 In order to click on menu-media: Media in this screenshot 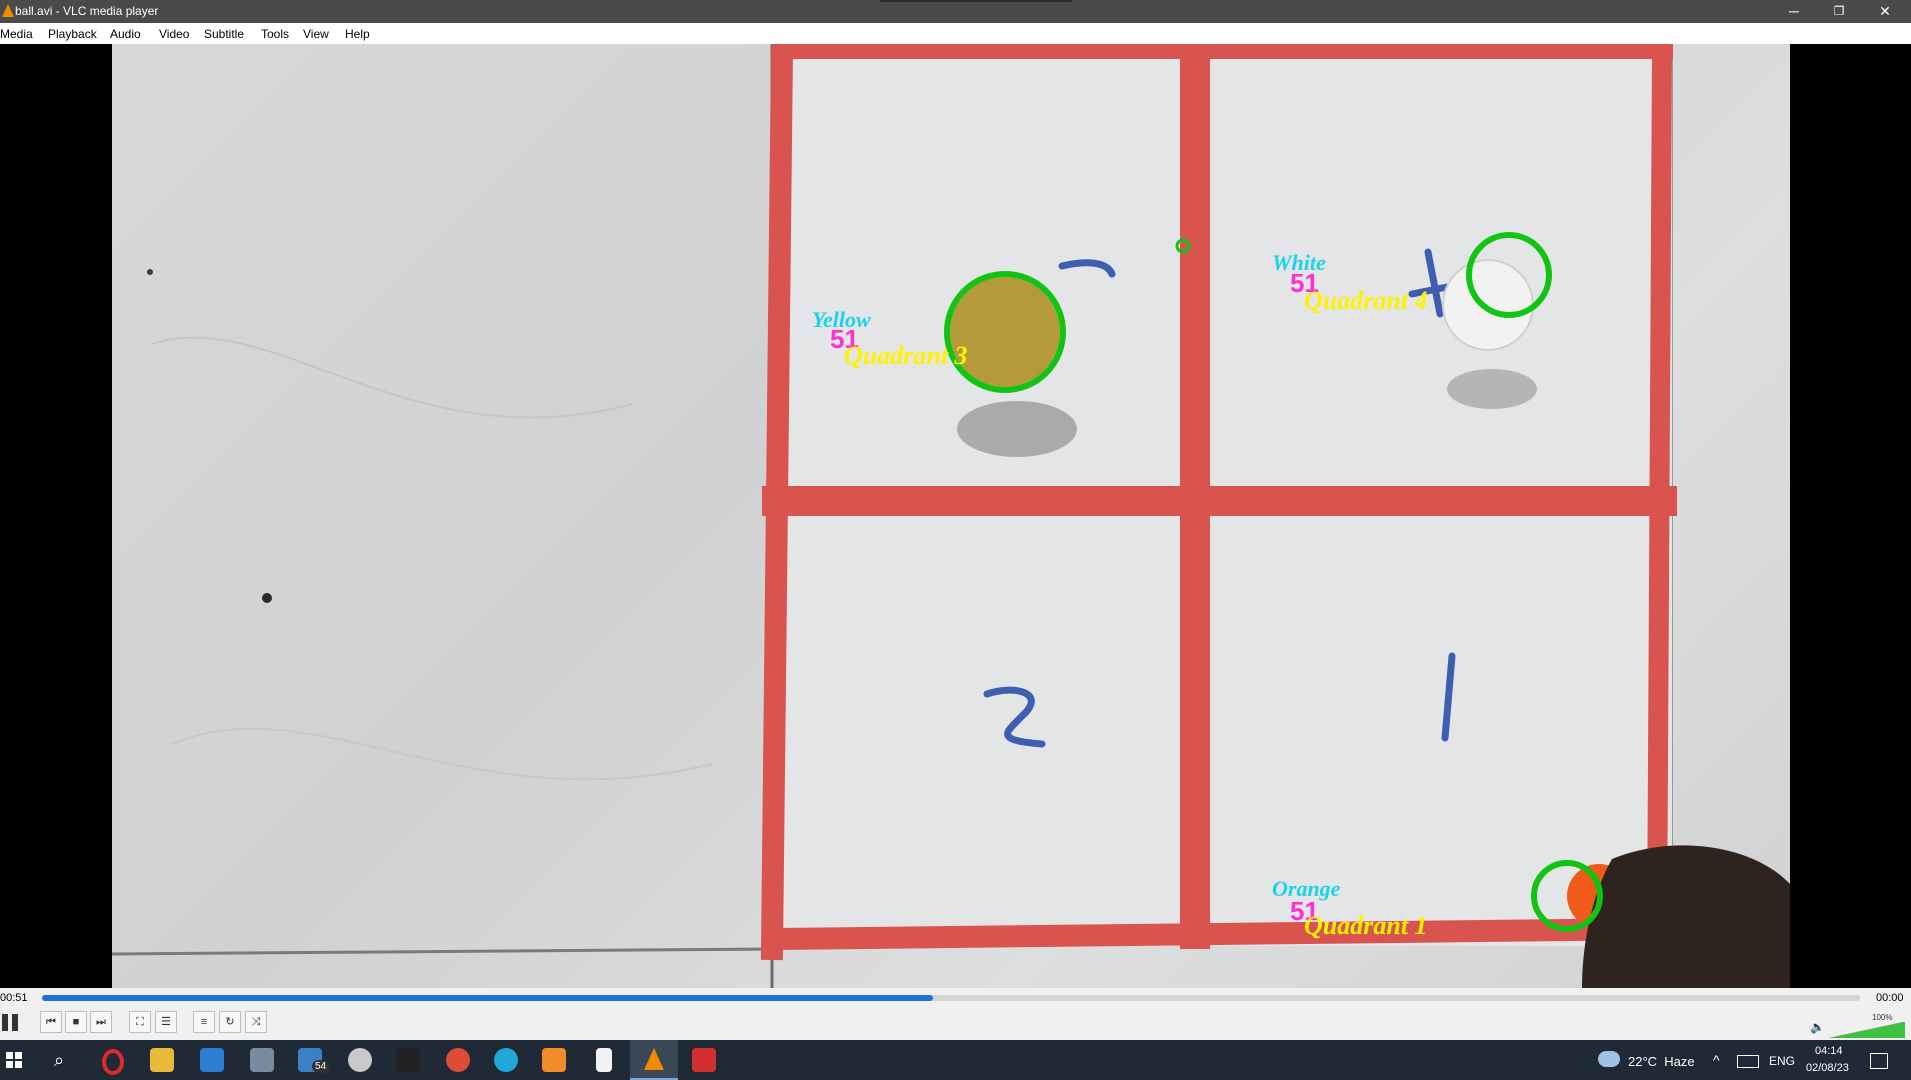, I will do `click(16, 34)`.